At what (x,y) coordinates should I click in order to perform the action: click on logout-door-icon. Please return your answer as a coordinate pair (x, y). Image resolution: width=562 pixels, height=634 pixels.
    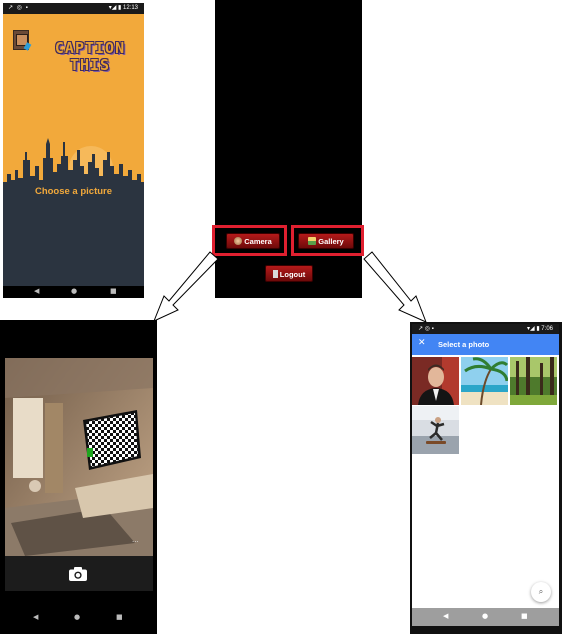
    Looking at the image, I should click on (275, 274).